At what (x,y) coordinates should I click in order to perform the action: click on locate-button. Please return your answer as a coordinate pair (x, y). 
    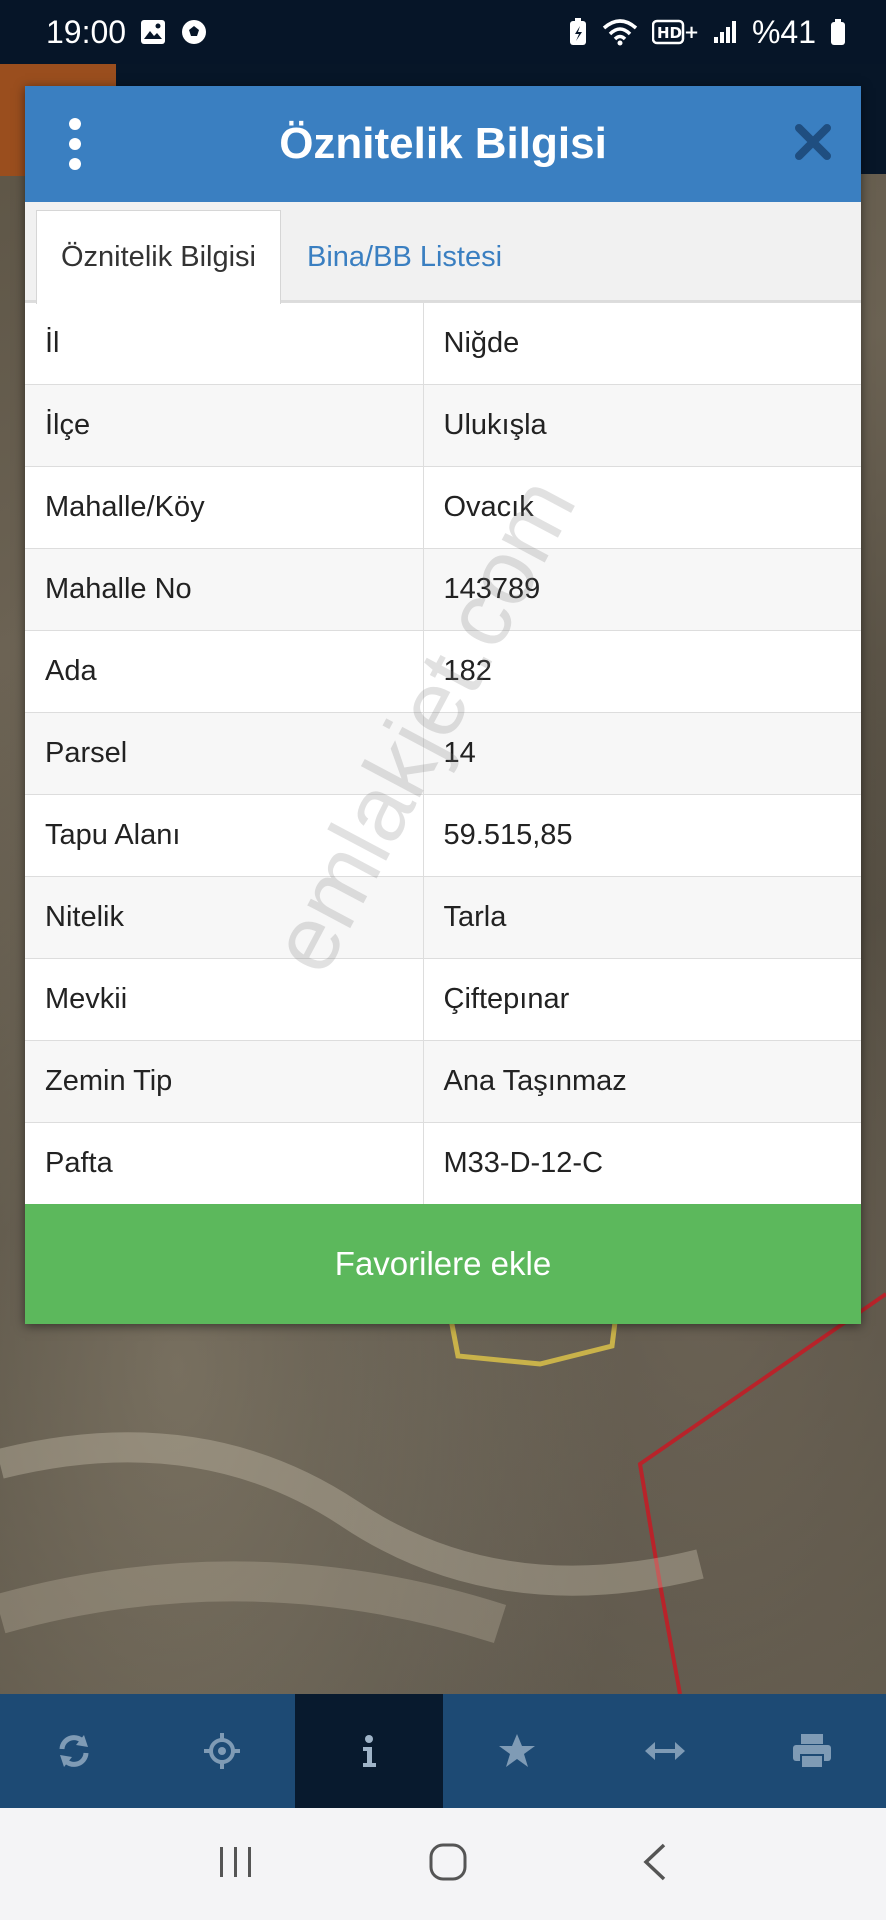
    Looking at the image, I should click on (222, 1751).